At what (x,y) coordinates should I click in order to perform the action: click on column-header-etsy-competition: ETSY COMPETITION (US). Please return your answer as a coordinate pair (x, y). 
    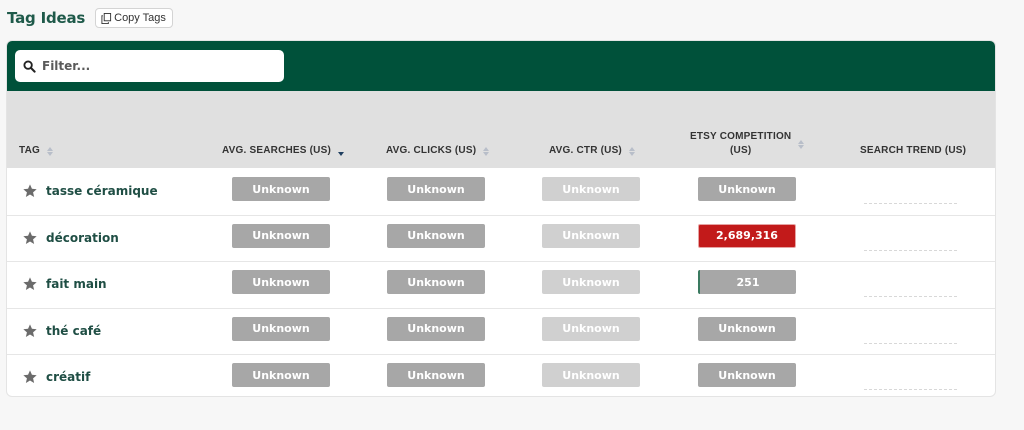
    Looking at the image, I should click on (747, 144).